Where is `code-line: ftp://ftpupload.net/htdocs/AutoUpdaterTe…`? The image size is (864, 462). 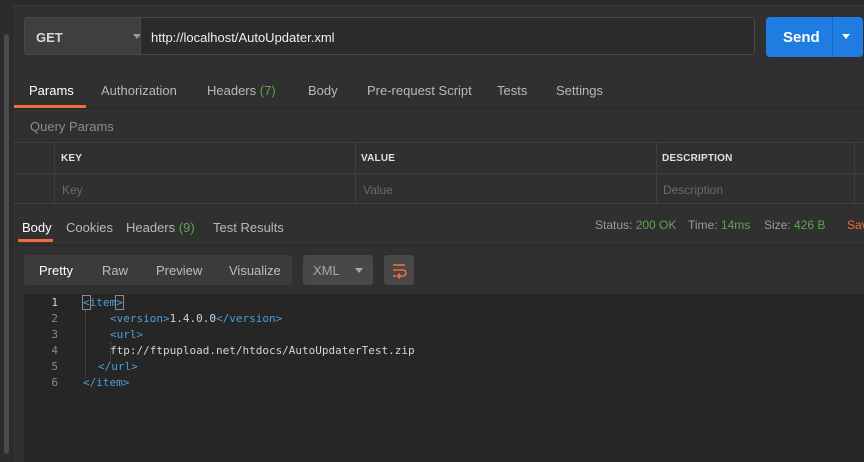
code-line: ftp://ftpupload.net/htdocs/AutoUpdaterTe… is located at coordinates (262, 350).